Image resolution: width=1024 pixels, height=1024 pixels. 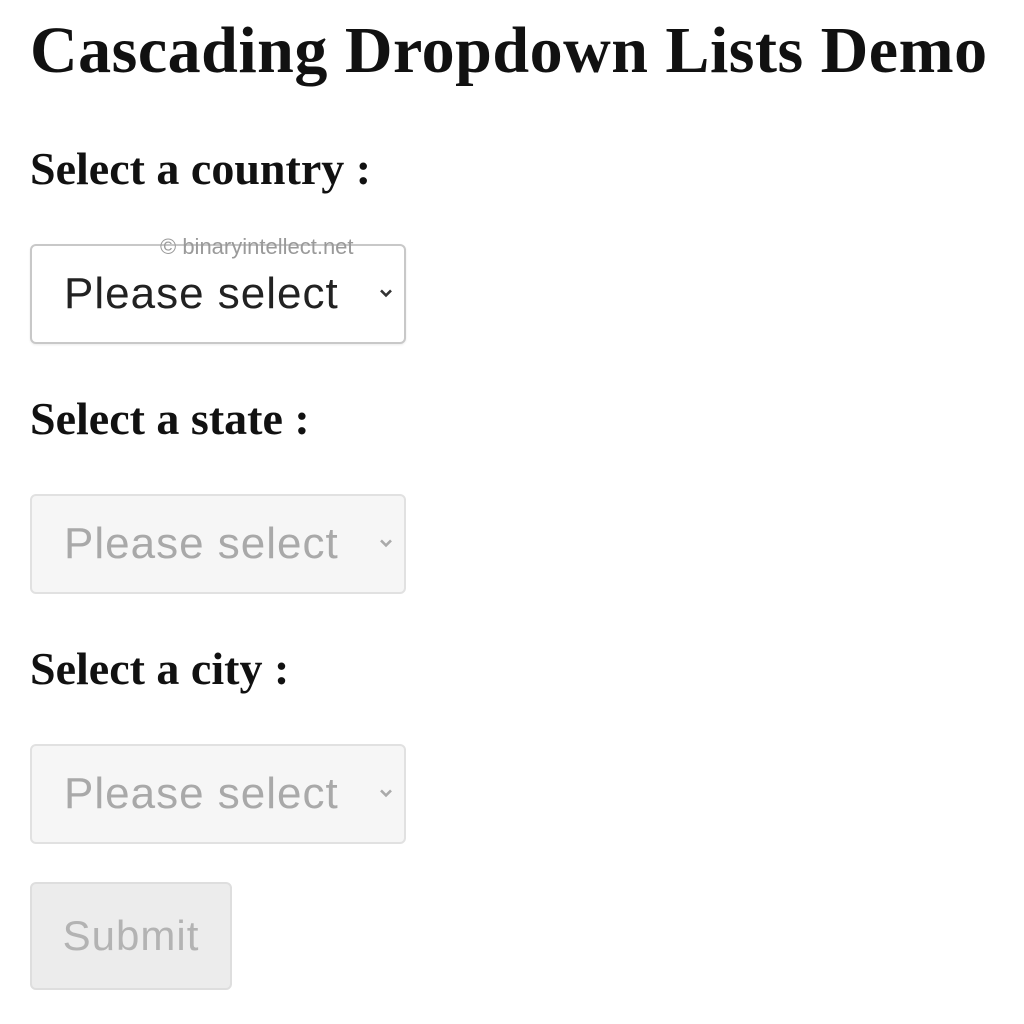 I want to click on state-select: Please select, so click(x=218, y=544).